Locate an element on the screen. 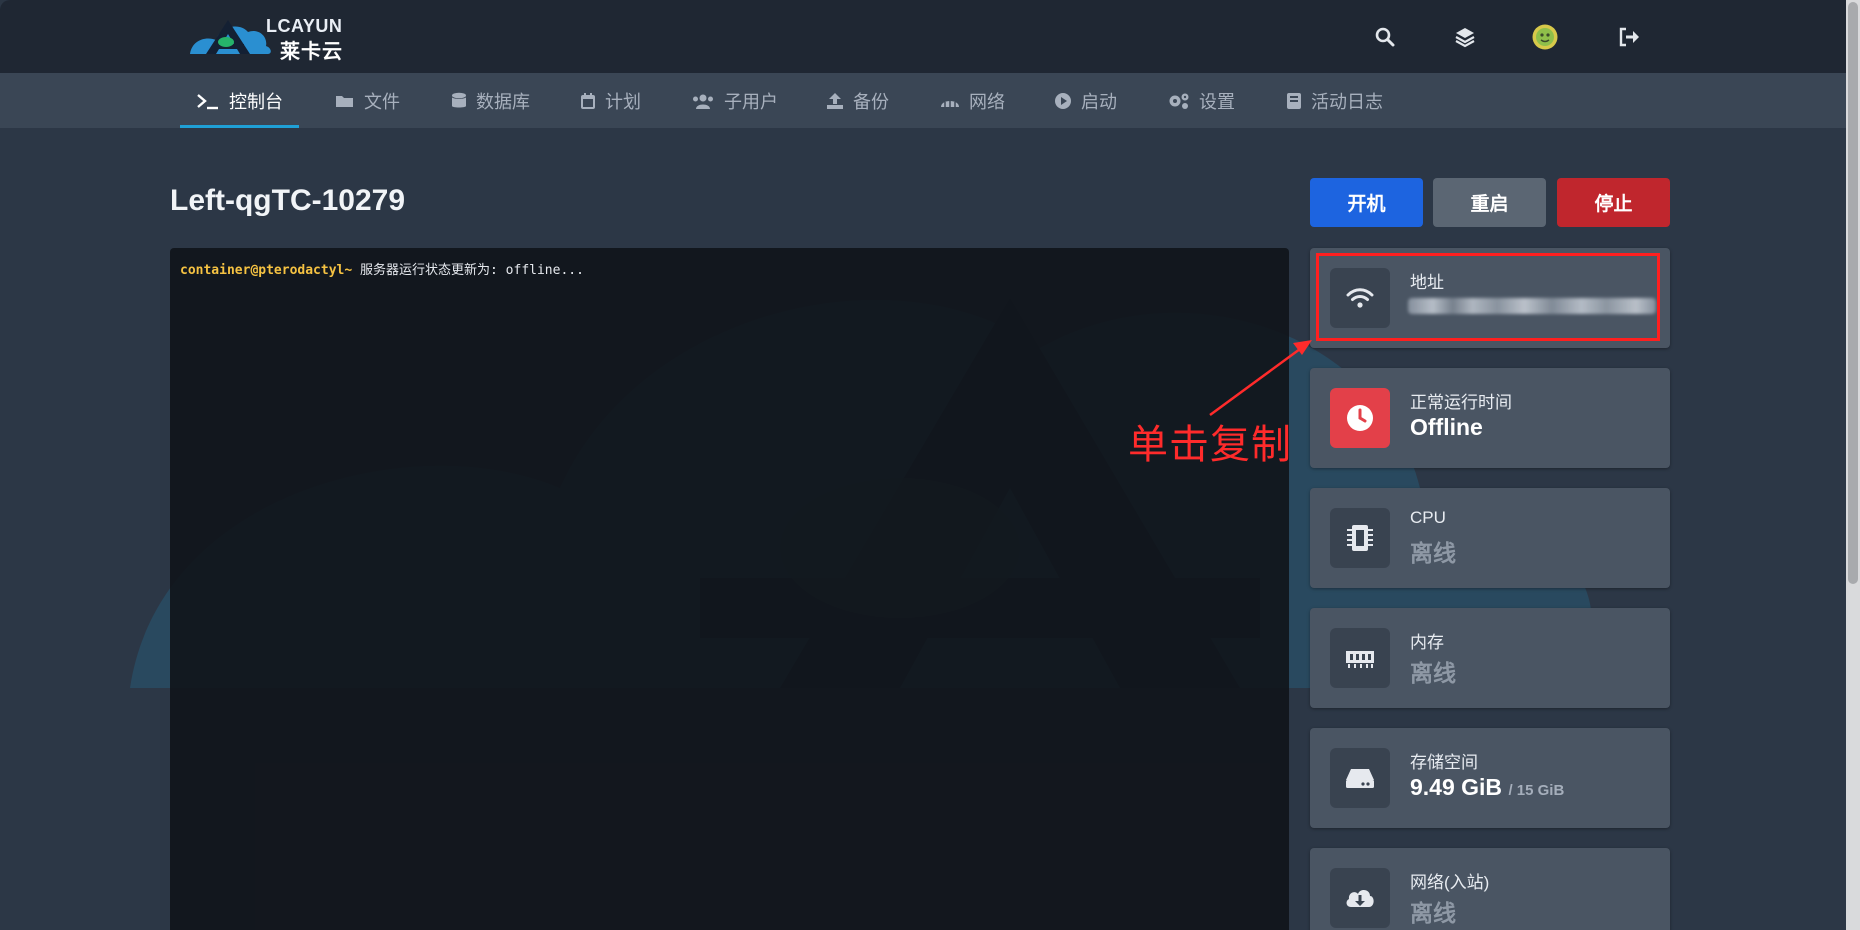  tab-startup: 启动 is located at coordinates (1085, 100).